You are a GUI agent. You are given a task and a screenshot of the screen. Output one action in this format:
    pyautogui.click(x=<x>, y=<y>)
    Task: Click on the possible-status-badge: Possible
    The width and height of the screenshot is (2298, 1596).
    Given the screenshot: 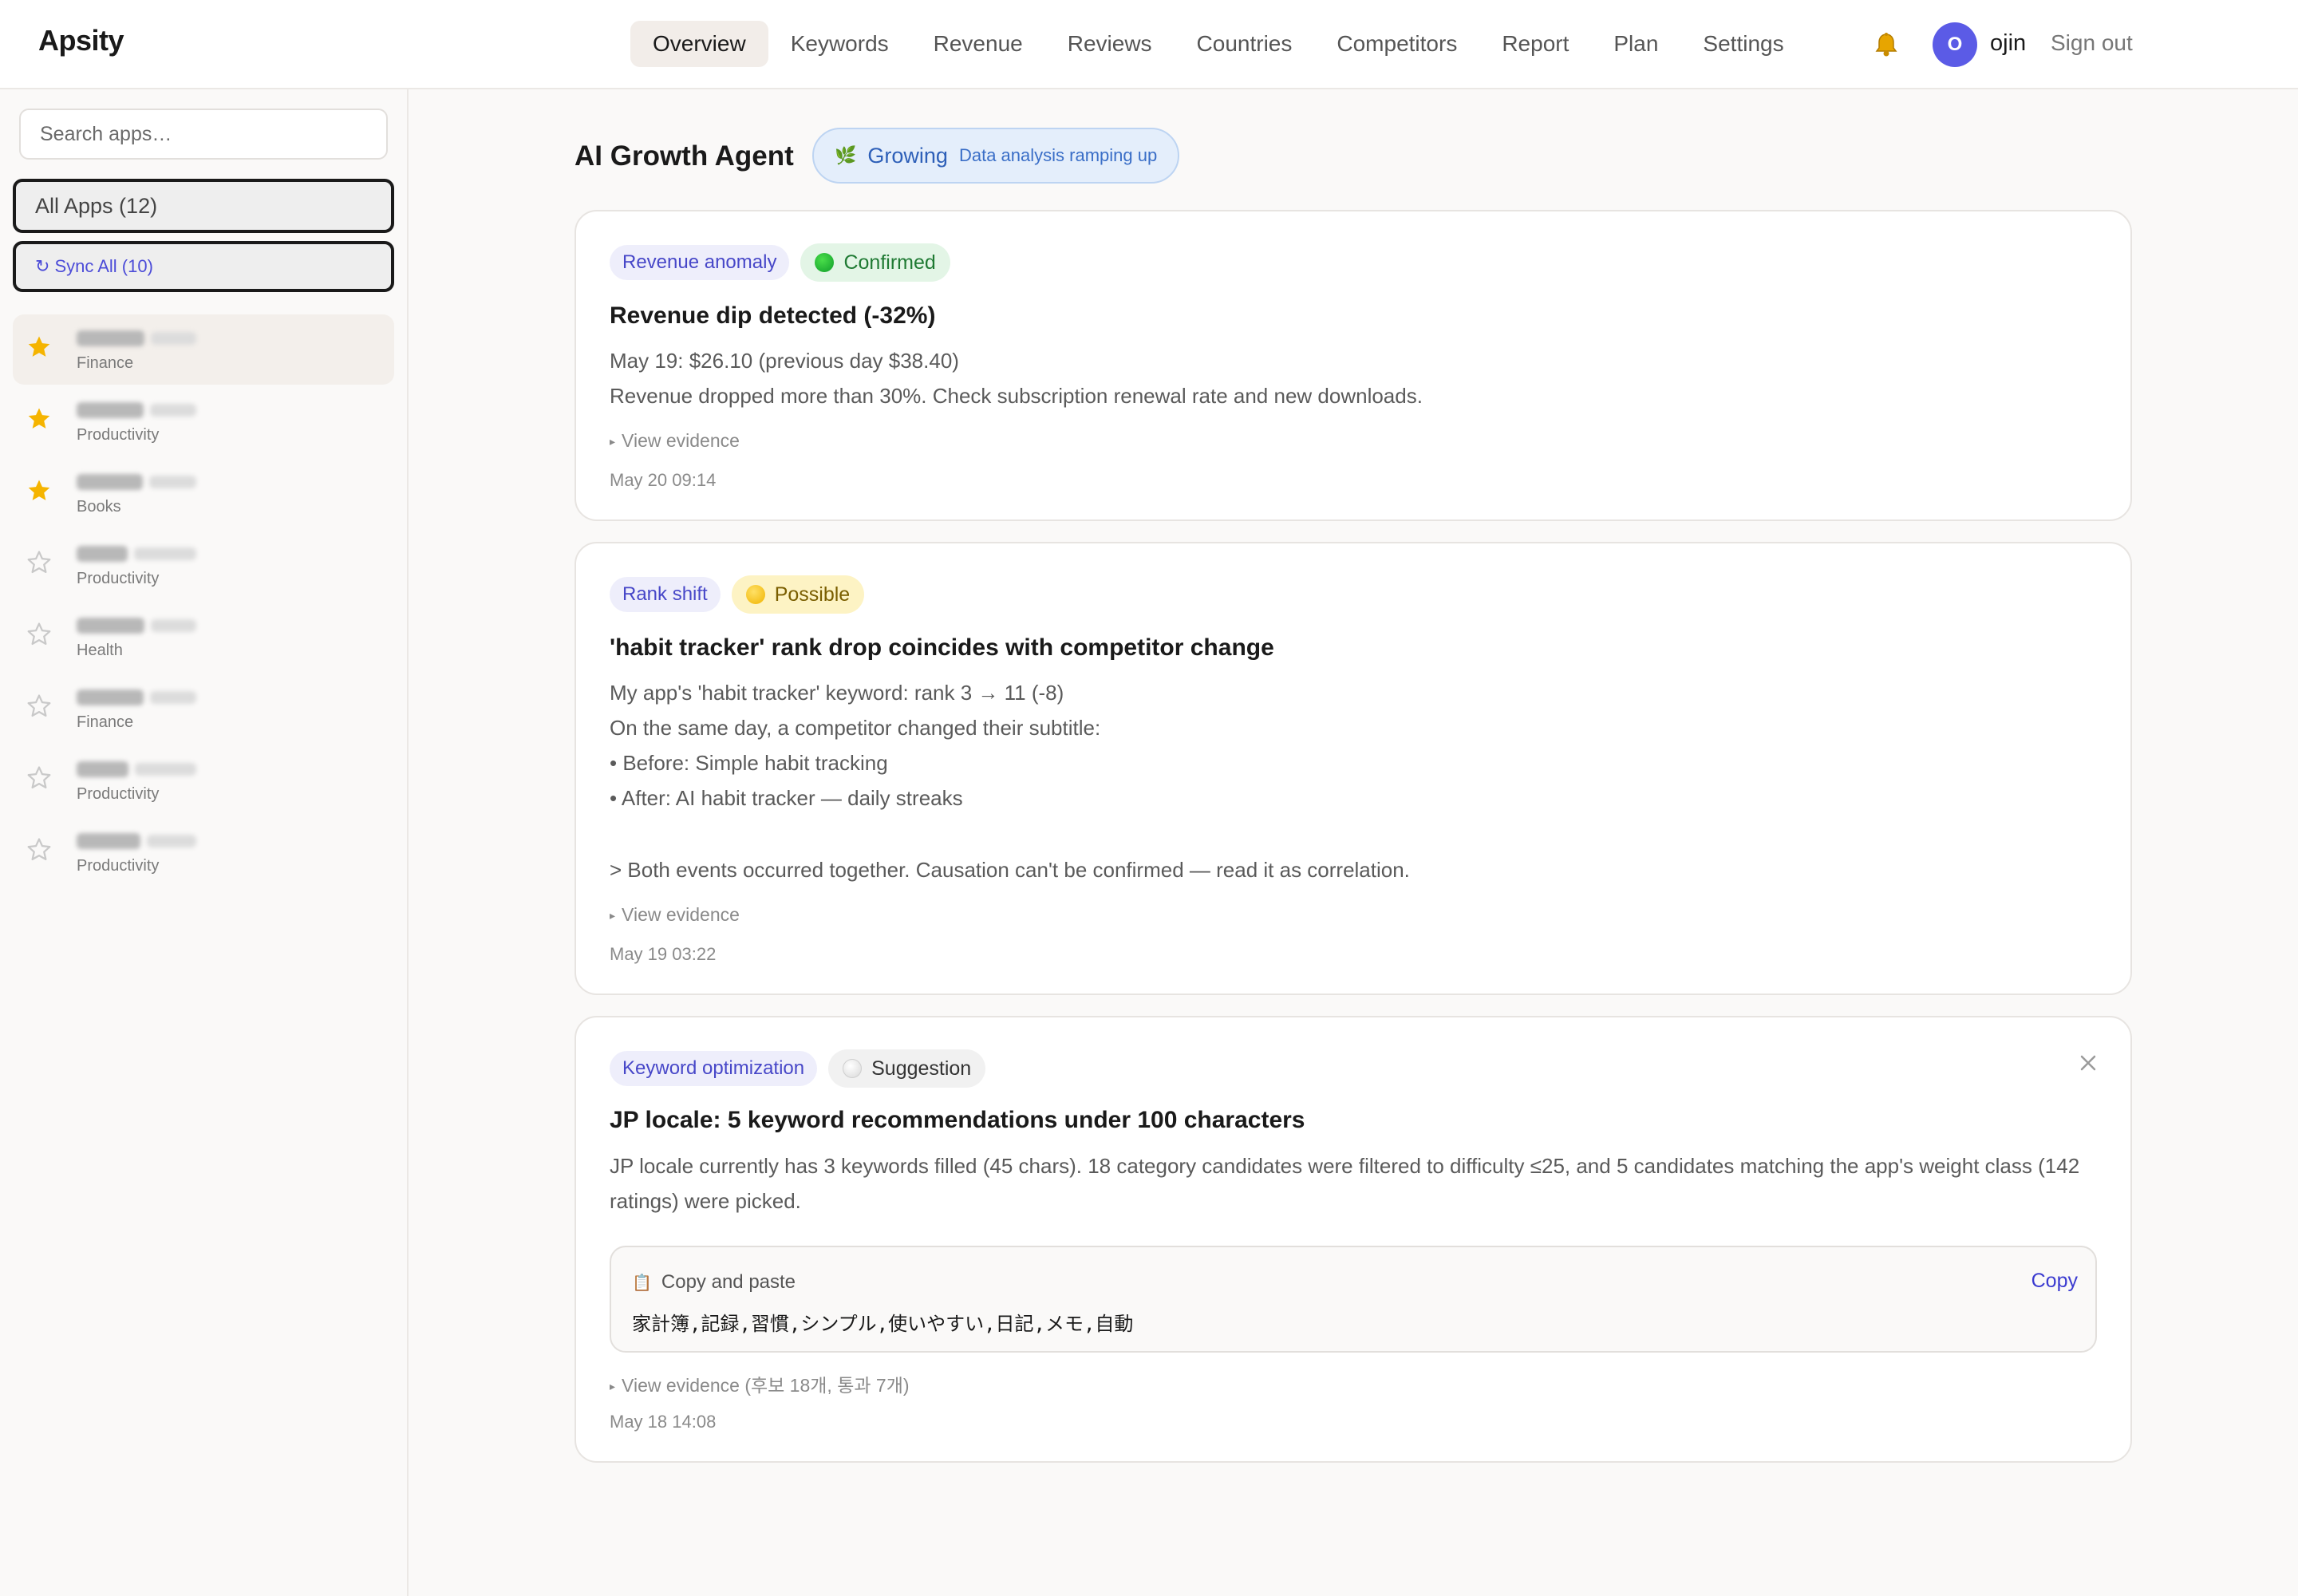 What is the action you would take?
    pyautogui.click(x=798, y=594)
    